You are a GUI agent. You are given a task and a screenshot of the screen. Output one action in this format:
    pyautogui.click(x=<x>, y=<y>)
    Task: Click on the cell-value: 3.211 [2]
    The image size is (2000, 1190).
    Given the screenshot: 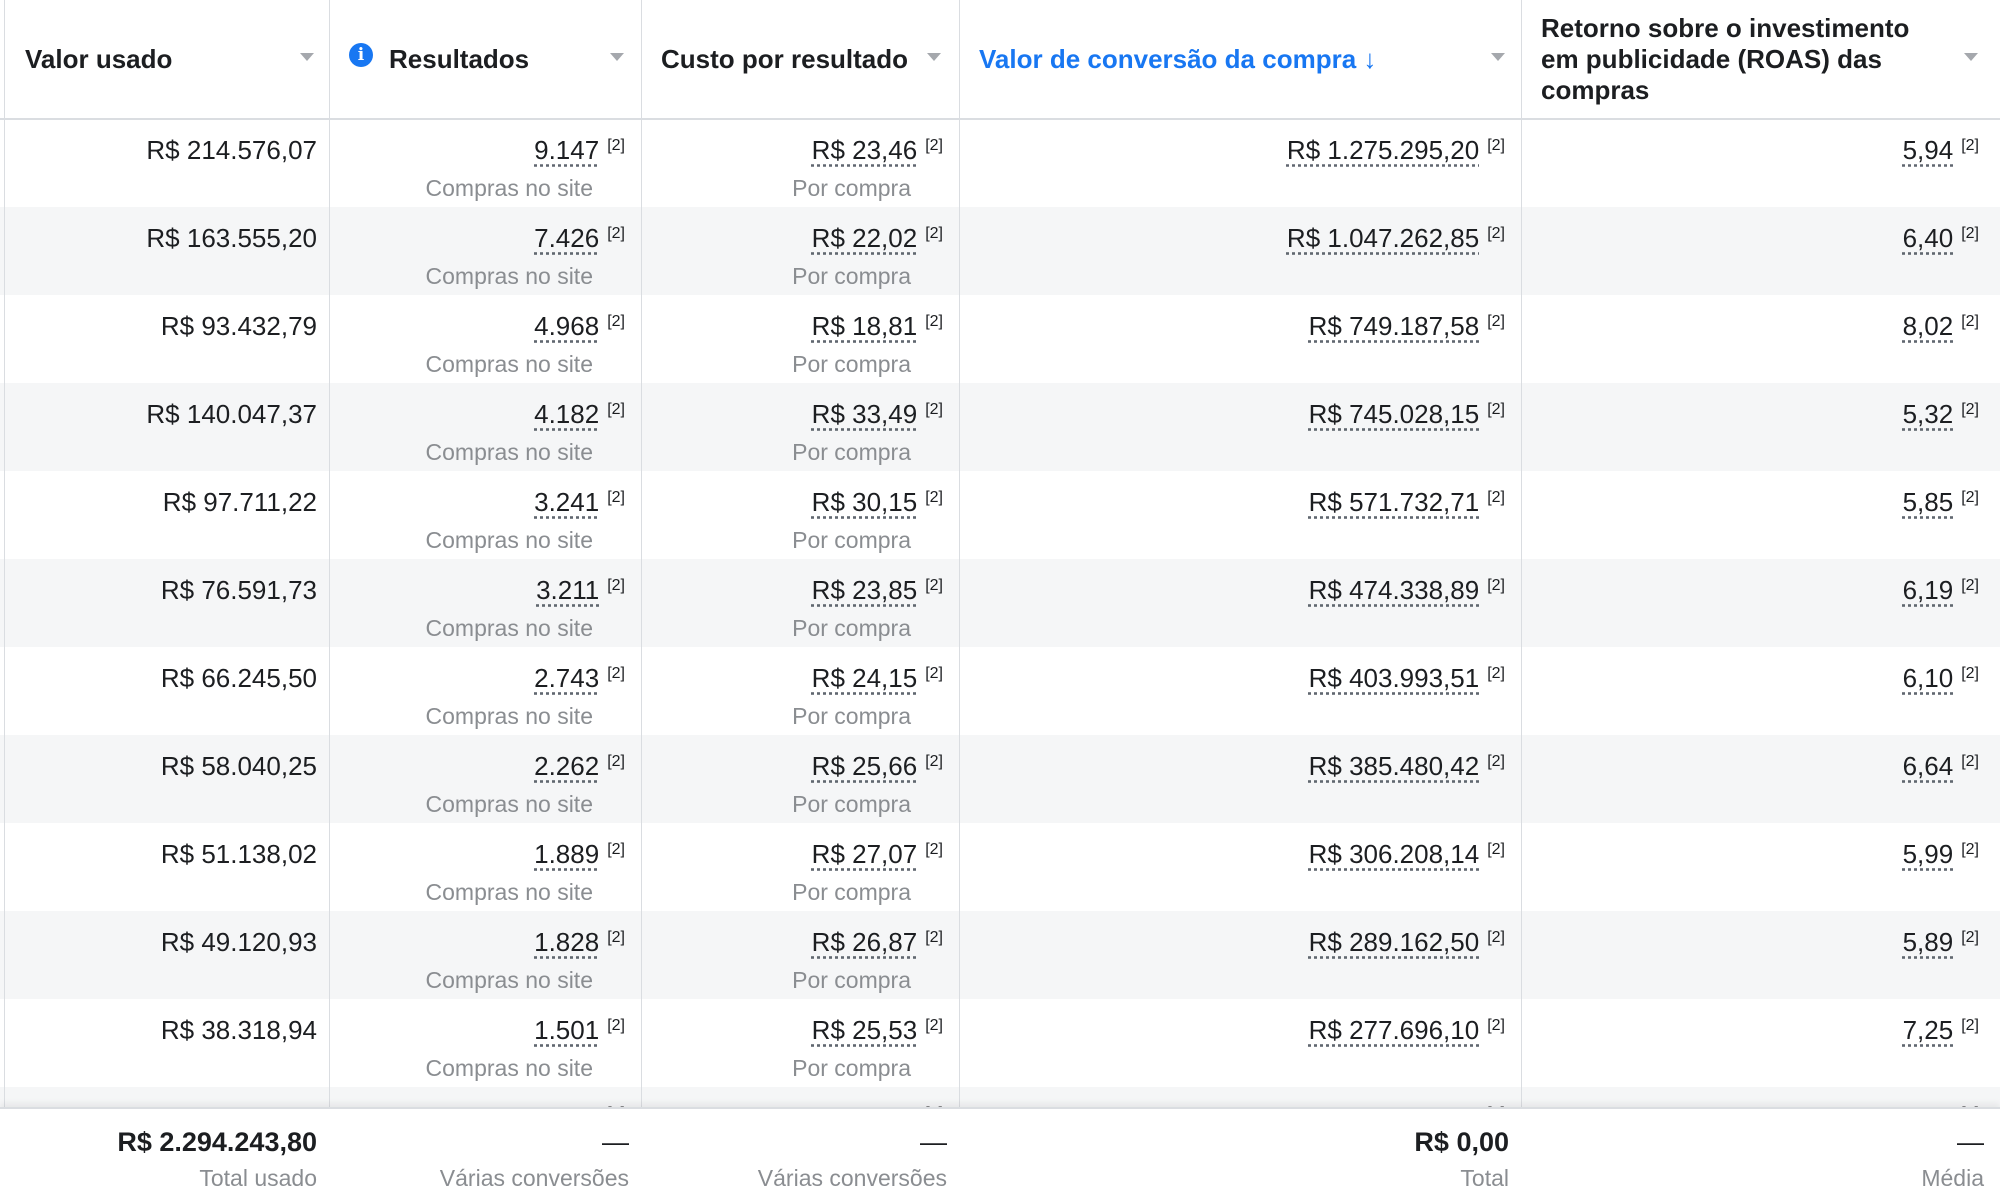 What is the action you would take?
    pyautogui.click(x=580, y=590)
    